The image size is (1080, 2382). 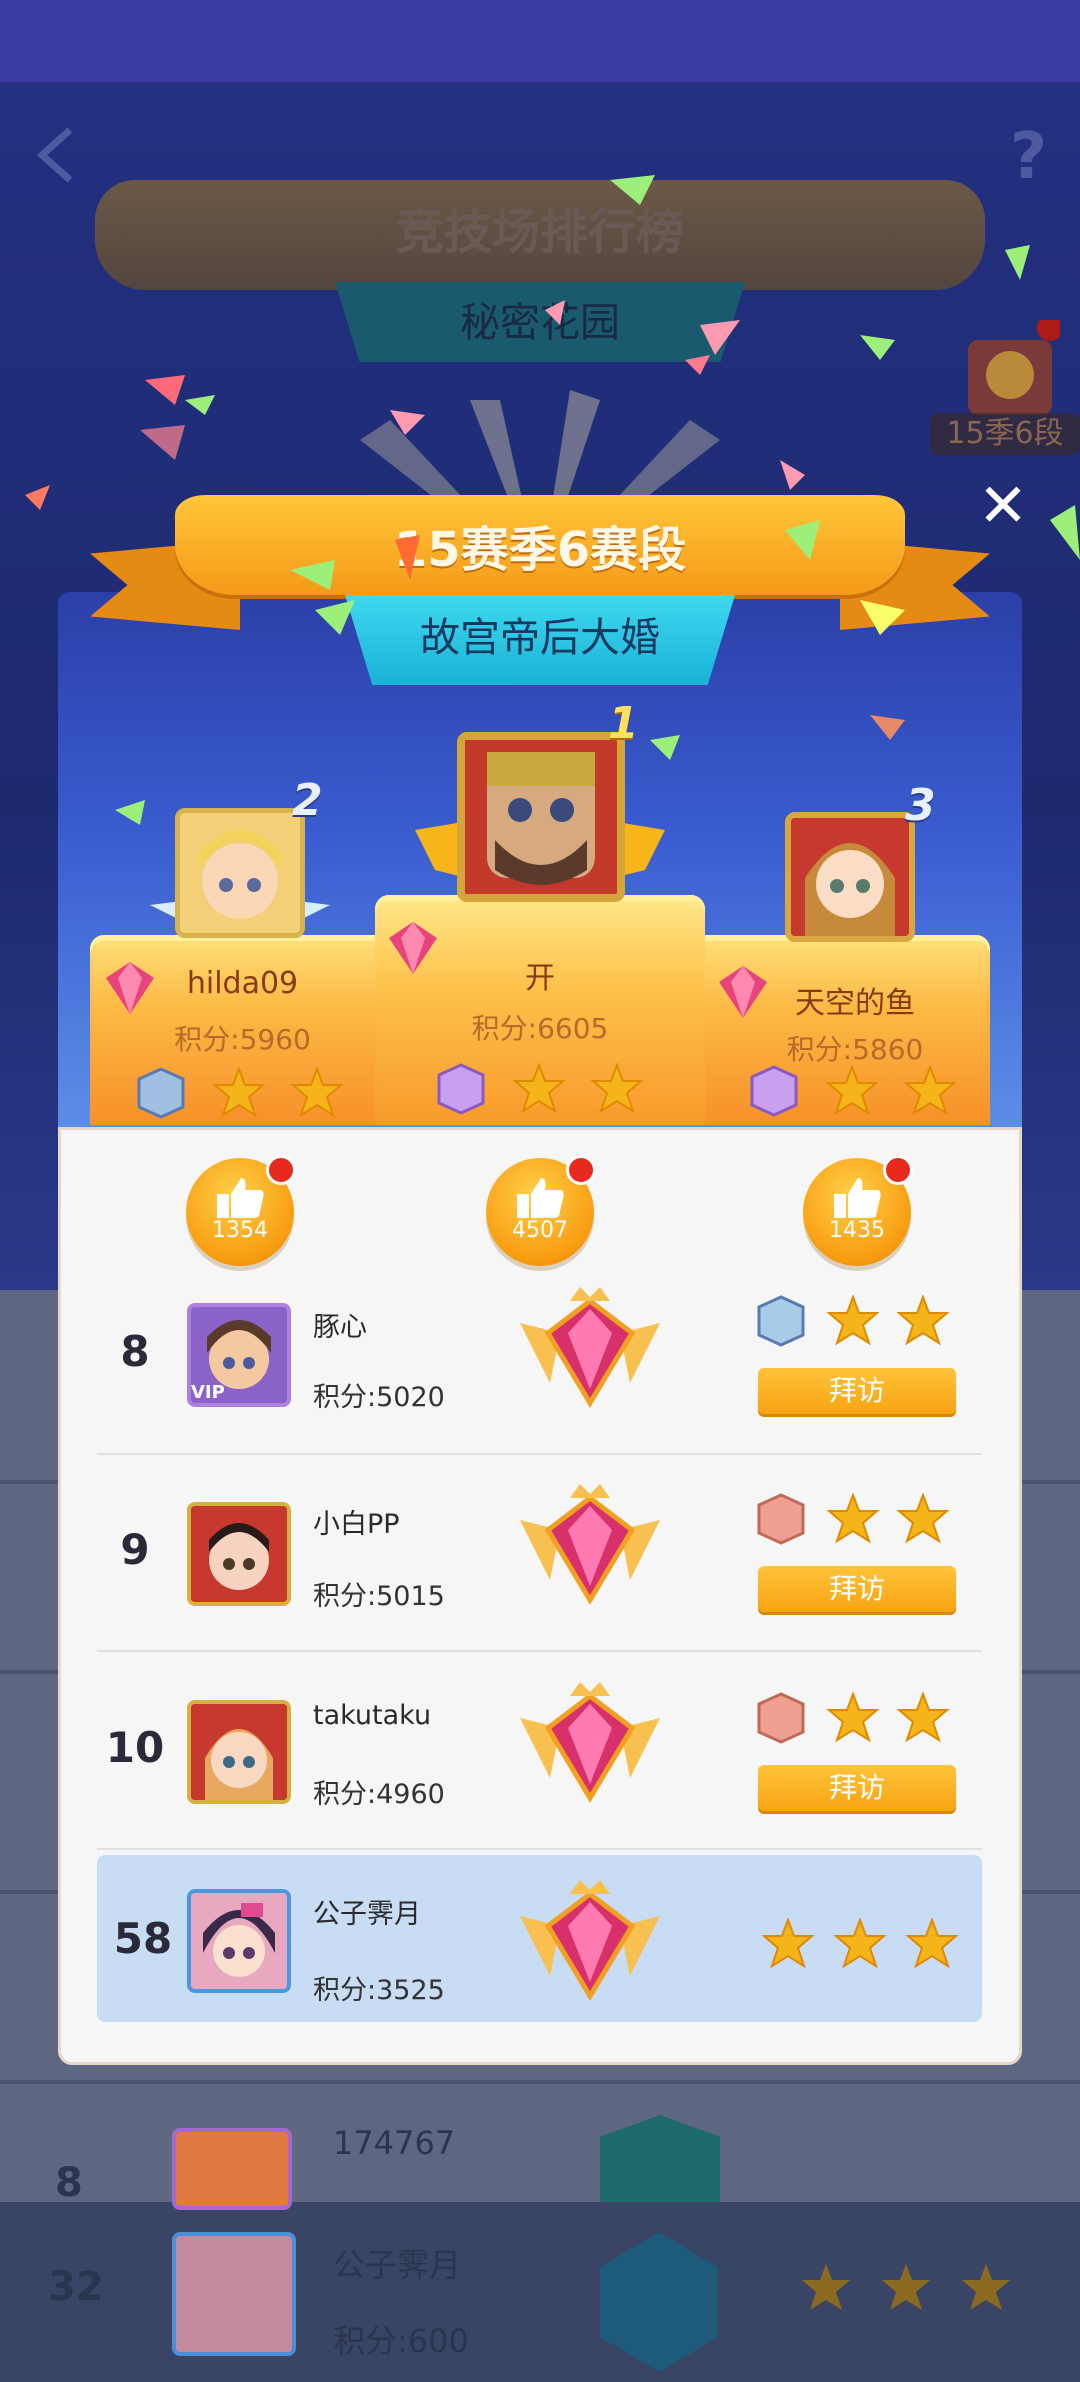 I want to click on divider, so click(x=540, y=2082).